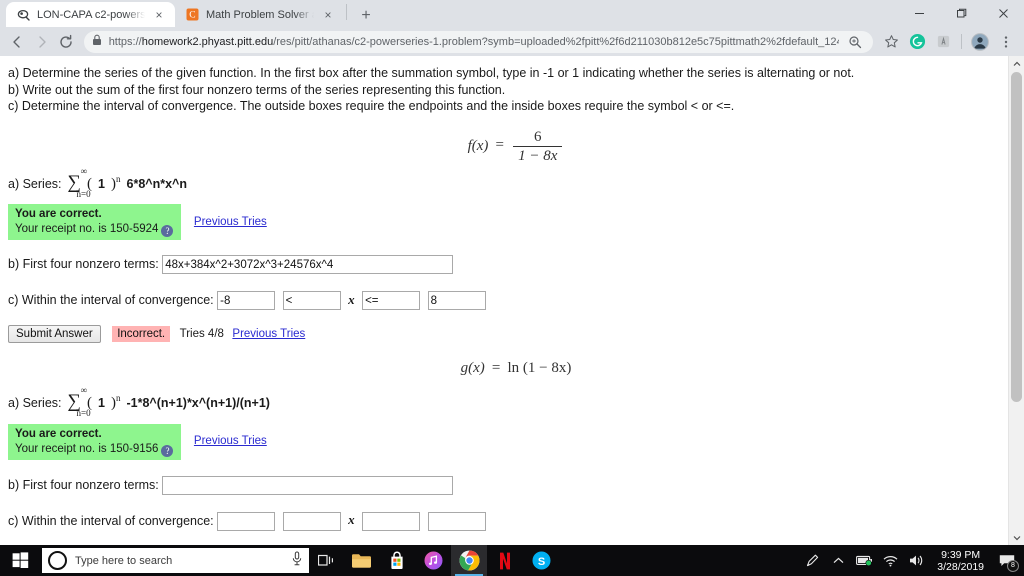 The width and height of the screenshot is (1024, 576). I want to click on itunes-icon, so click(433, 560).